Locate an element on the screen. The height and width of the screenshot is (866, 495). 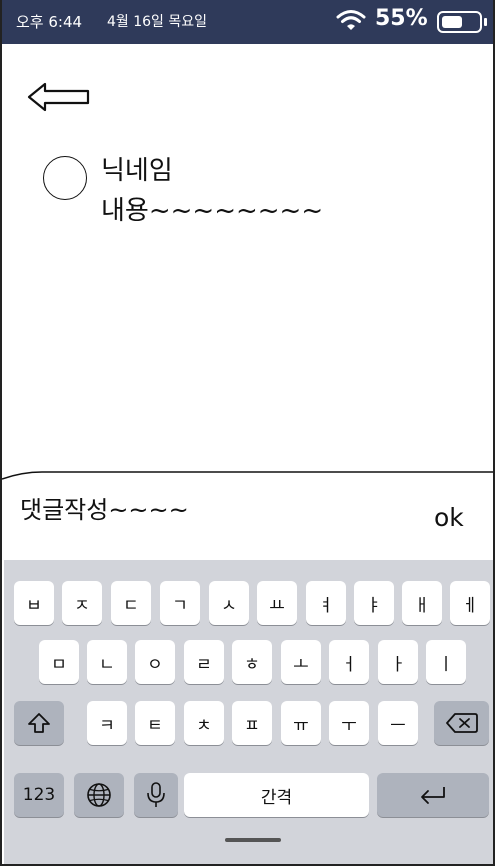
key-row2-5: ㅎ is located at coordinates (252, 662).